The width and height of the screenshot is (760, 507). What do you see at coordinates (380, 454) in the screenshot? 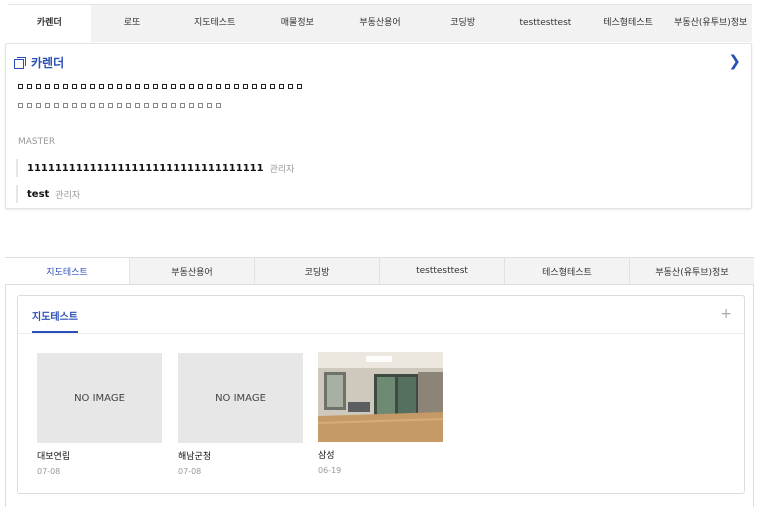
I see `post-title: 삼성` at bounding box center [380, 454].